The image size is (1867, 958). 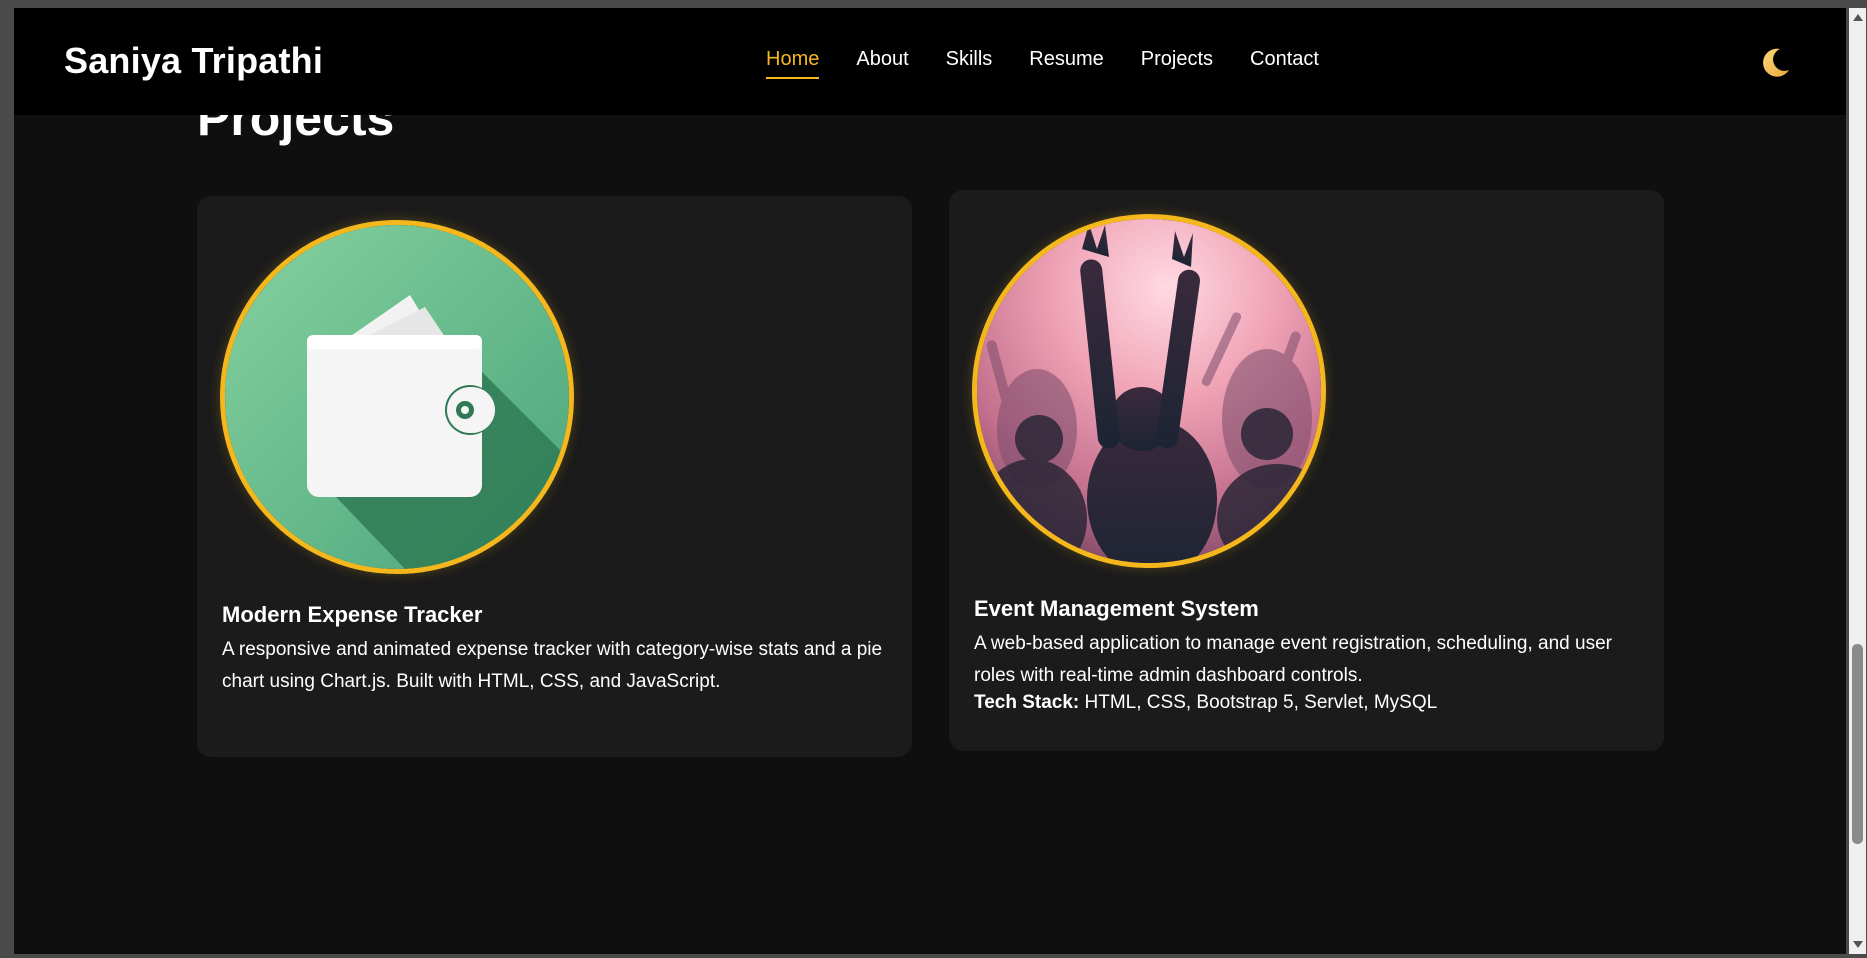 What do you see at coordinates (1066, 63) in the screenshot?
I see `nav-link-resume: Resume` at bounding box center [1066, 63].